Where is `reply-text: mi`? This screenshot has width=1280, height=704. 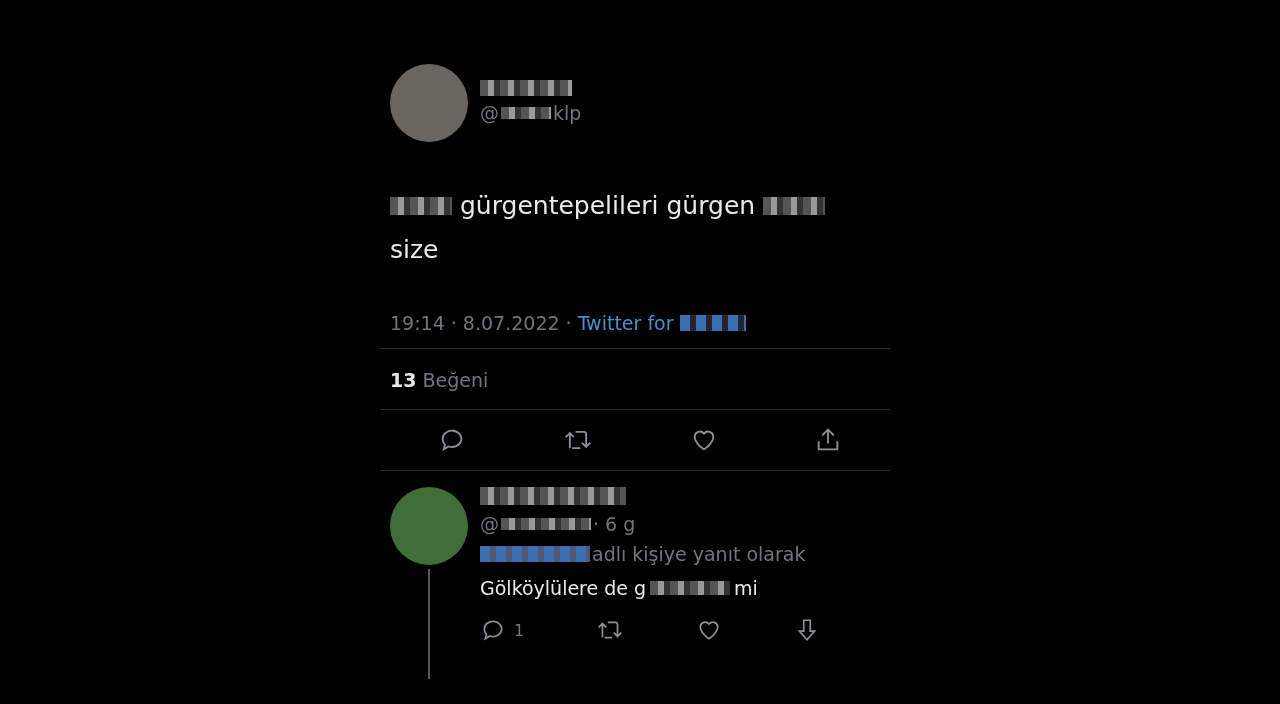 reply-text: mi is located at coordinates (746, 588).